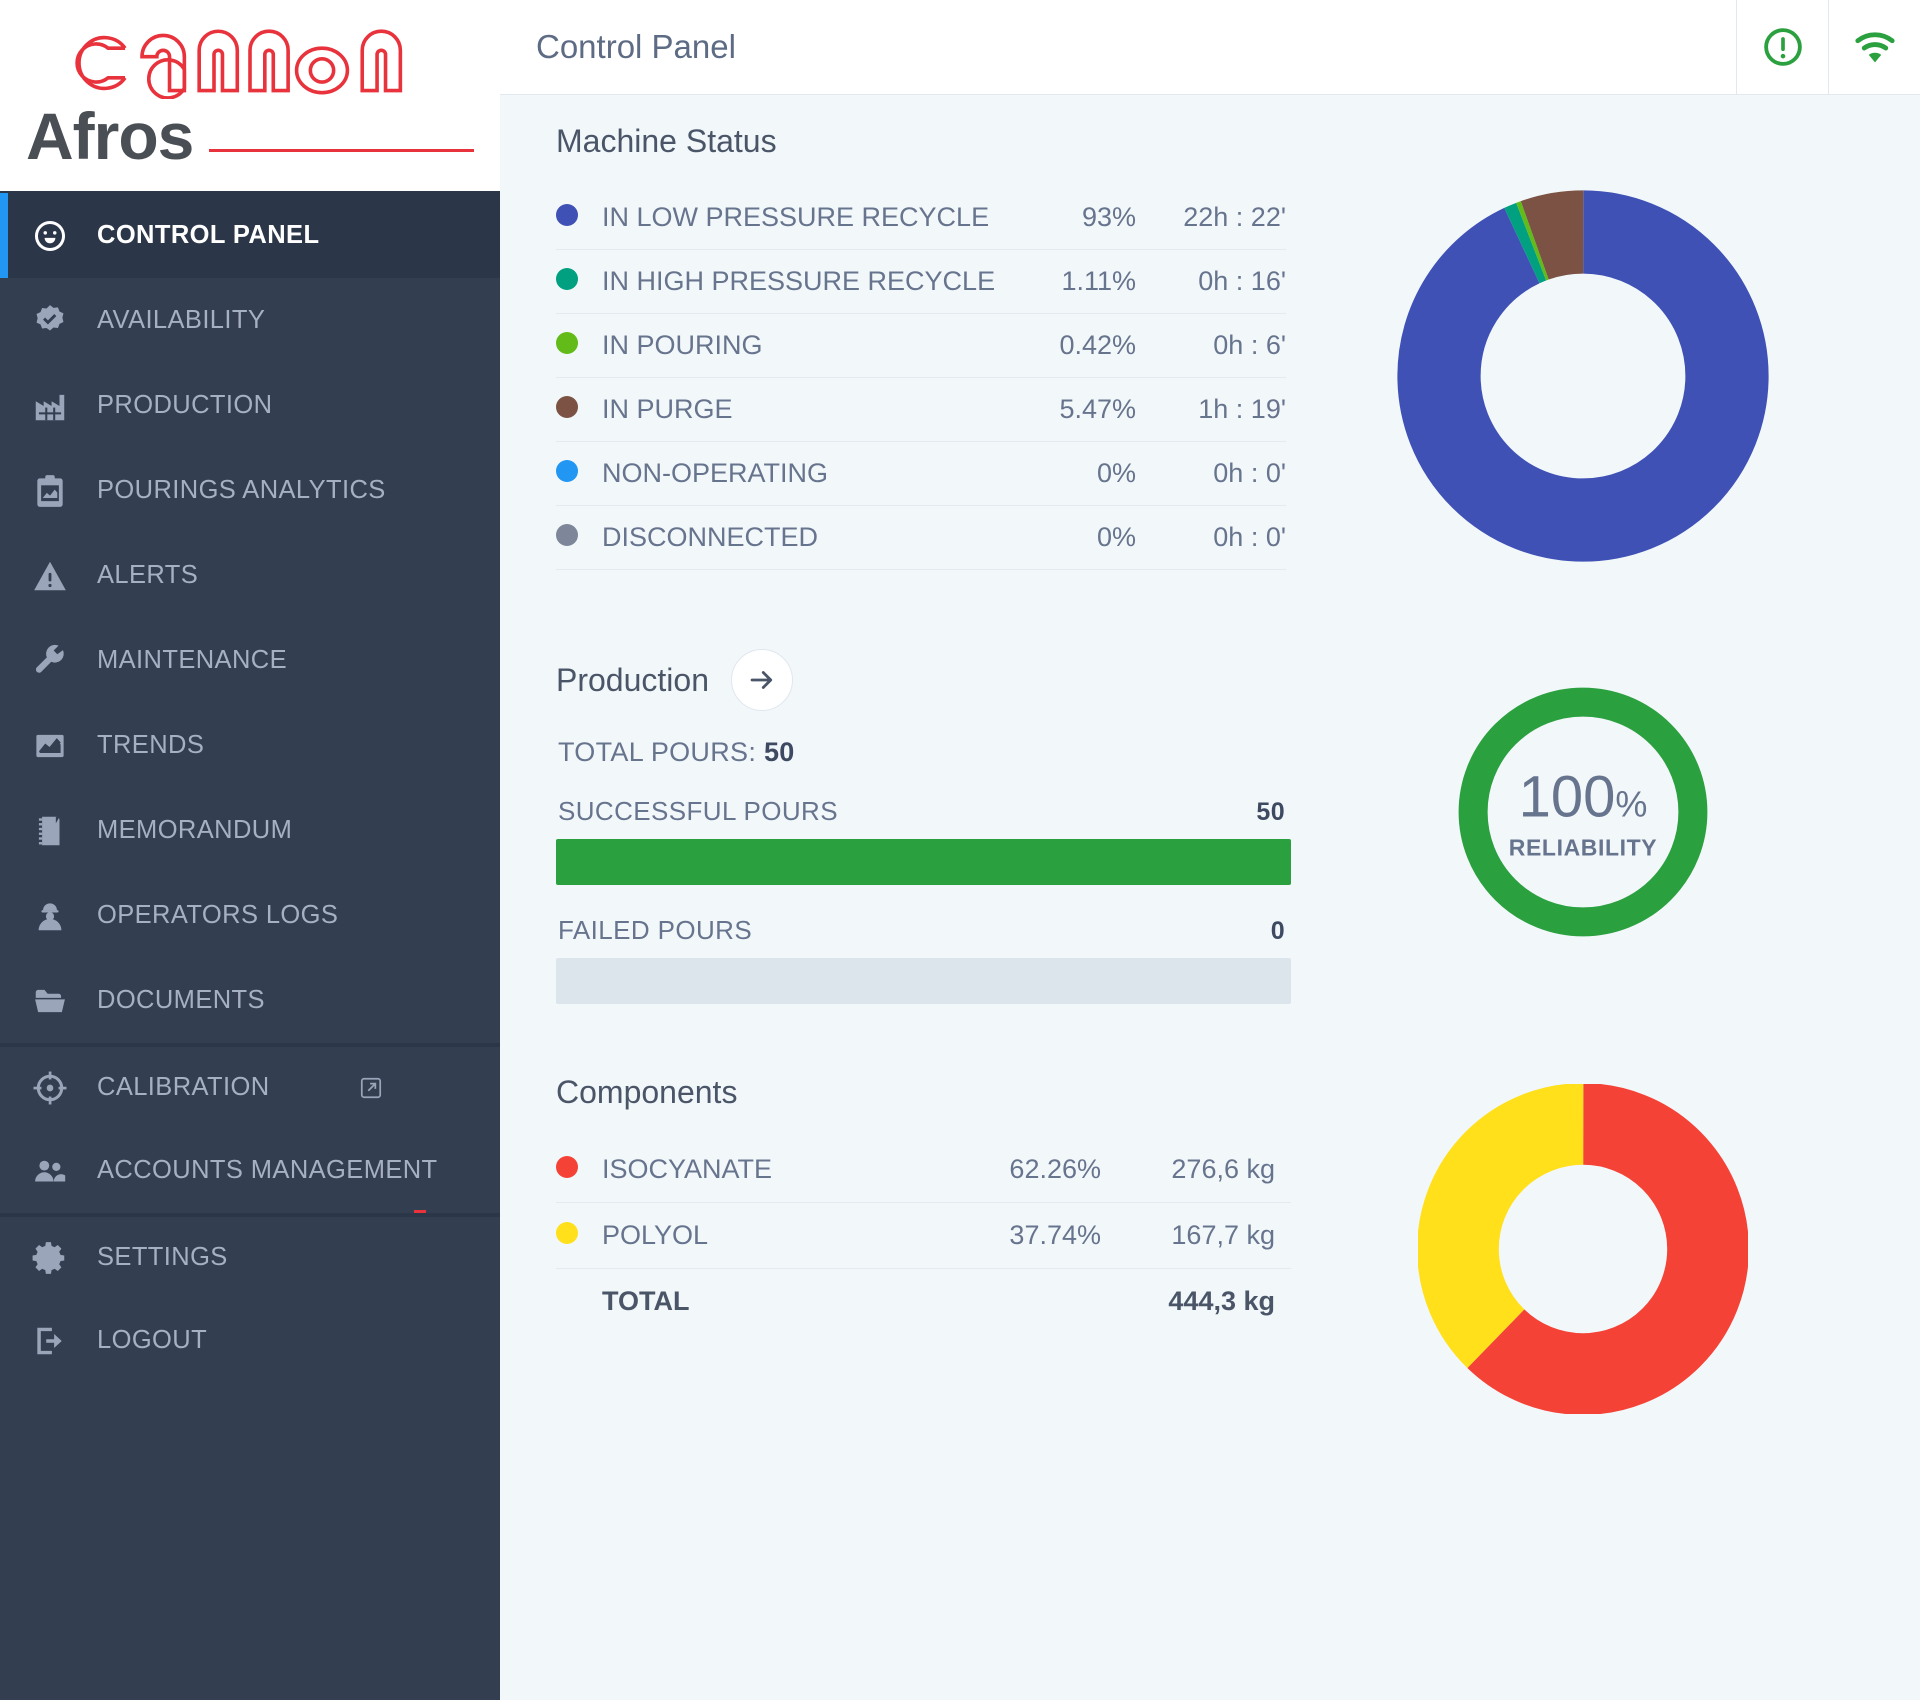 Image resolution: width=1920 pixels, height=1700 pixels. What do you see at coordinates (250, 1255) in the screenshot?
I see `sidebar-item-settings: SETTINGS` at bounding box center [250, 1255].